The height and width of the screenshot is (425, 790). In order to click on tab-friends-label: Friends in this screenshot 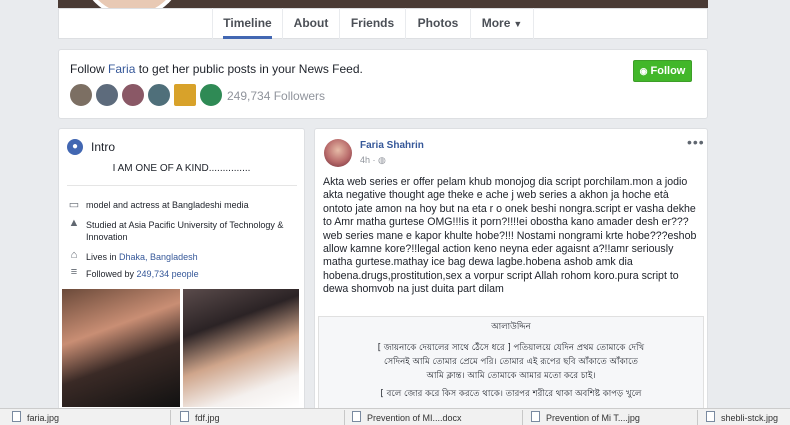, I will do `click(372, 23)`.